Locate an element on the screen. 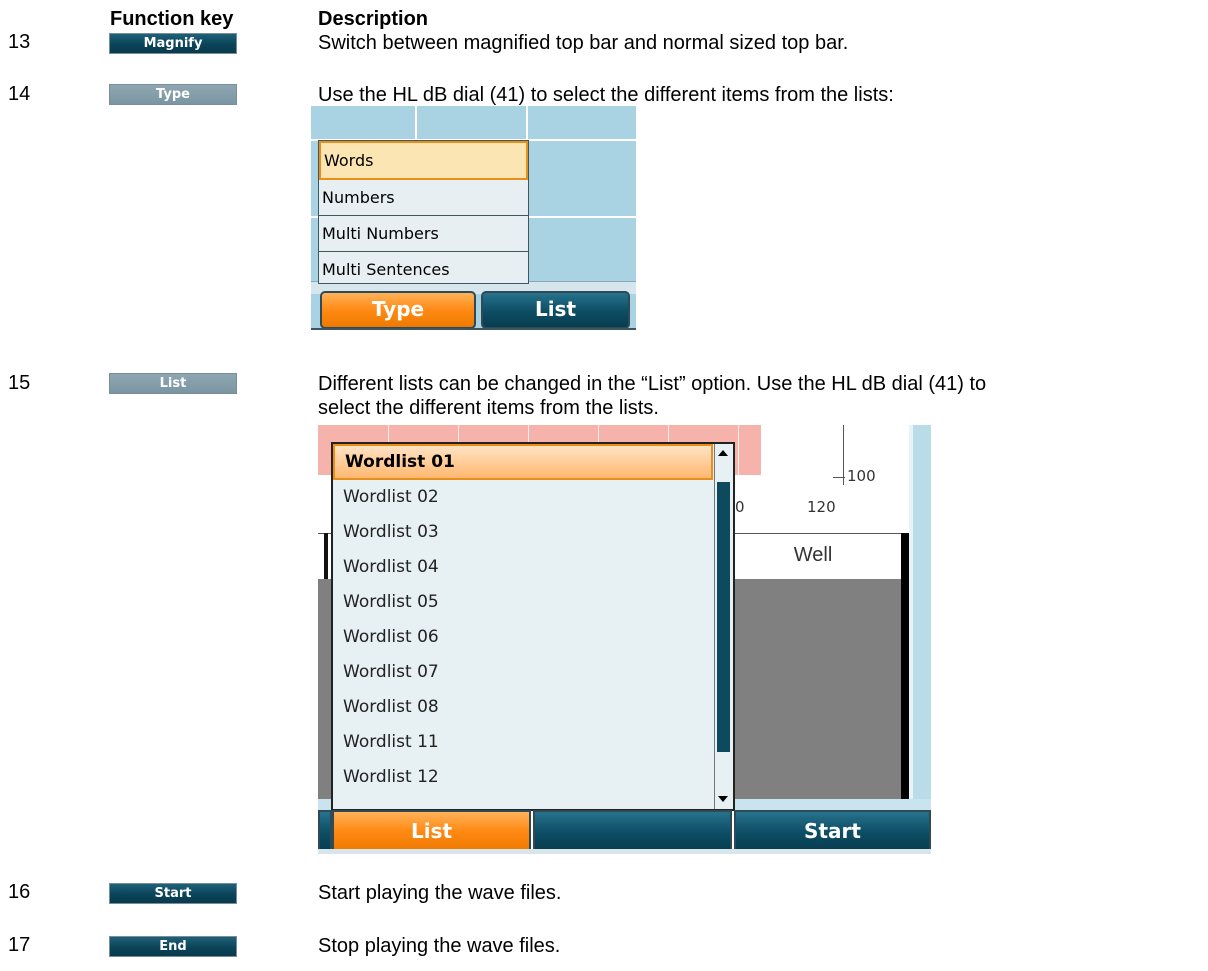 The width and height of the screenshot is (1208, 971). grid-line is located at coordinates (738, 450).